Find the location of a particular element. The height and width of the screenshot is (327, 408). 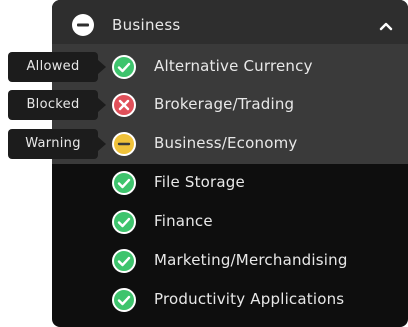

minus-circle-icon is located at coordinates (83, 25).